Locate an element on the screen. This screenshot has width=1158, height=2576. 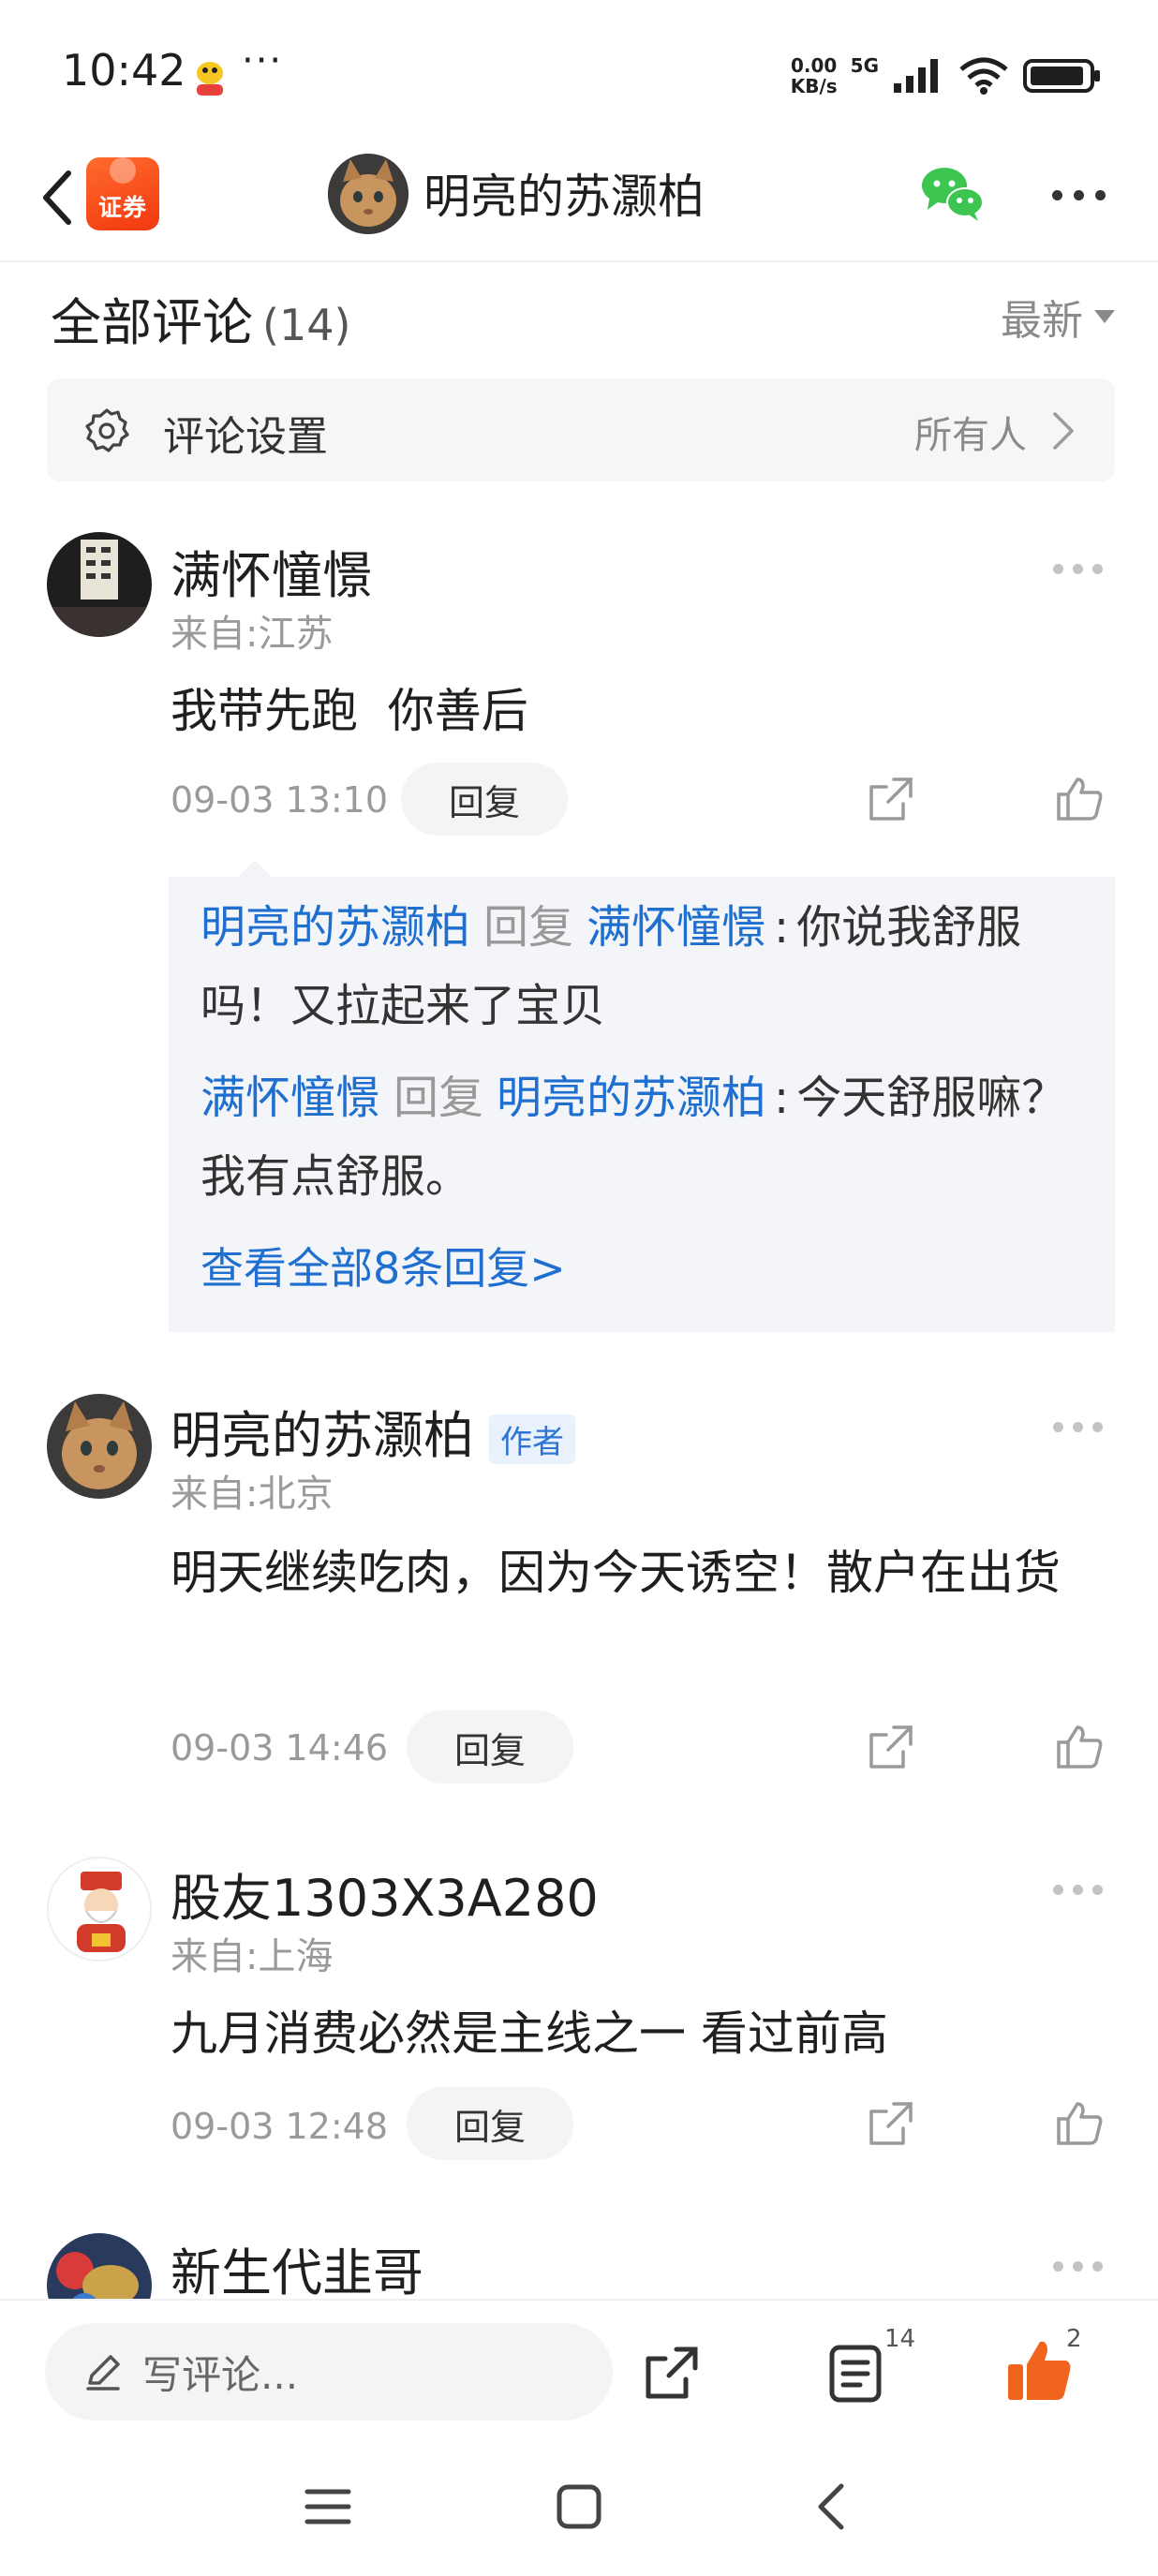
wechat-icon is located at coordinates (953, 195).